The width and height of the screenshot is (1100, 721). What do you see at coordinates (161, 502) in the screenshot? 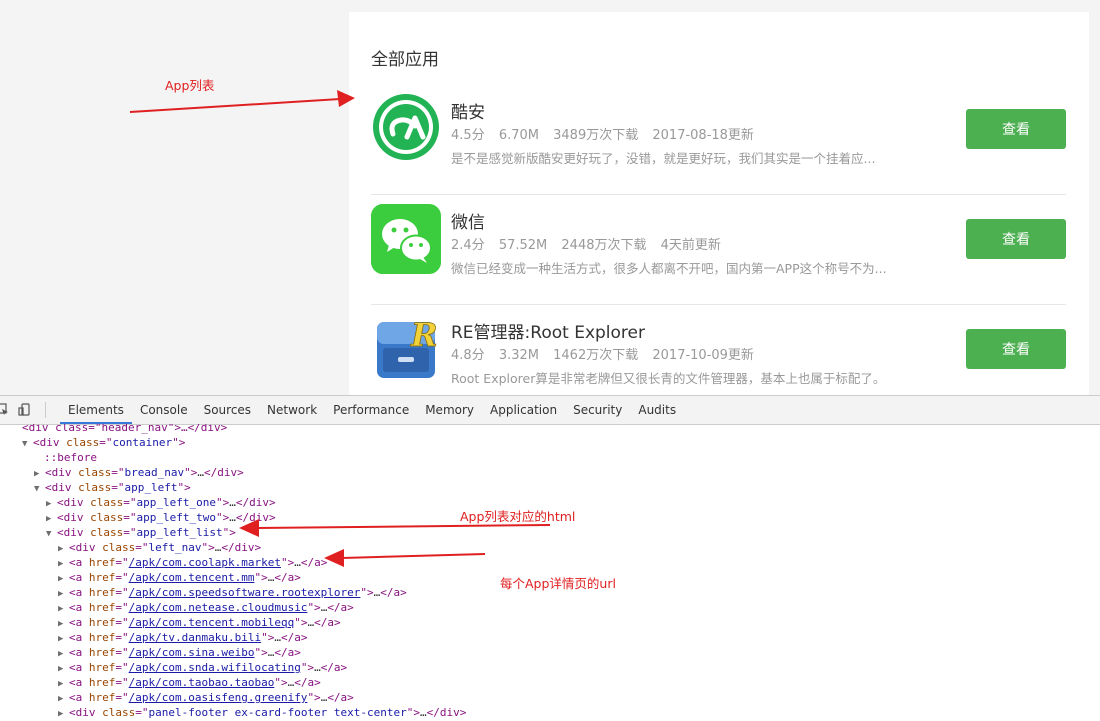
I see `dom-node-line: ▶ <div class="app_left_one">…</div>` at bounding box center [161, 502].